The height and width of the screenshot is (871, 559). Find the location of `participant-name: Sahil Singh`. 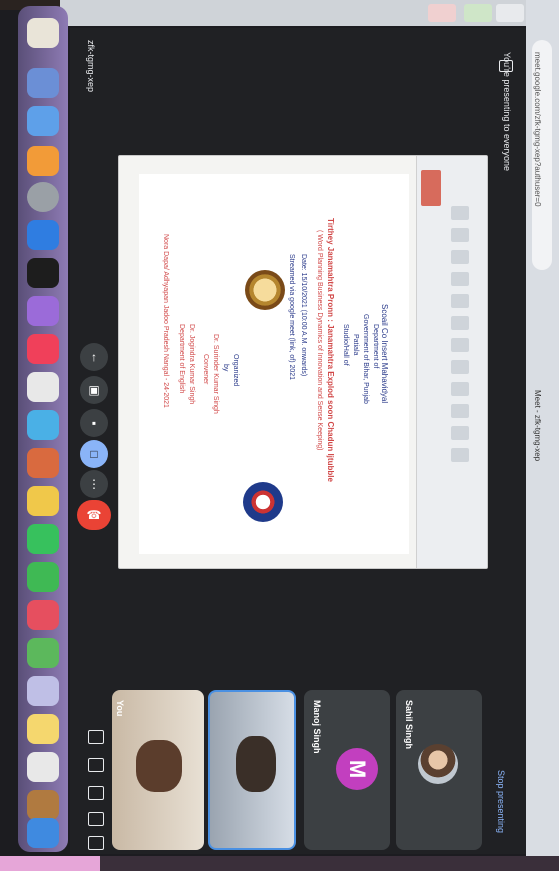

participant-name: Sahil Singh is located at coordinates (409, 725).